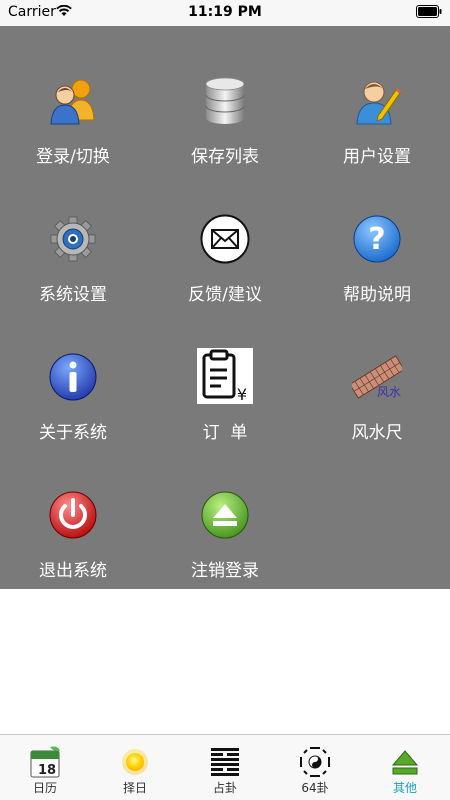 Image resolution: width=450 pixels, height=800 pixels. I want to click on tab-label: 64卦, so click(315, 788).